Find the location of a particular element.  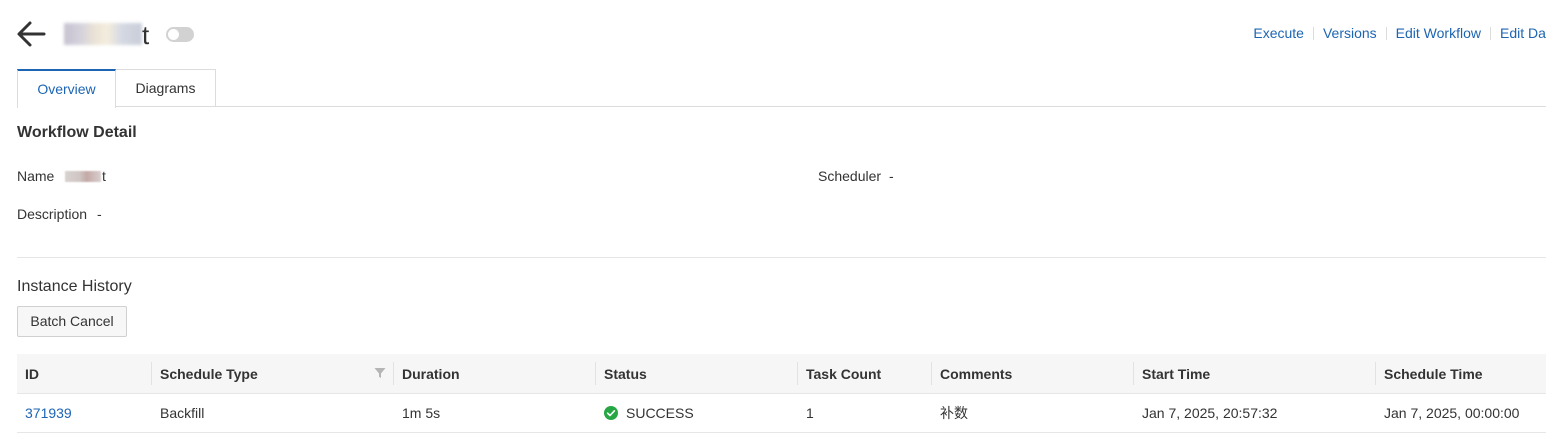

col-header-id: ID is located at coordinates (32, 373).